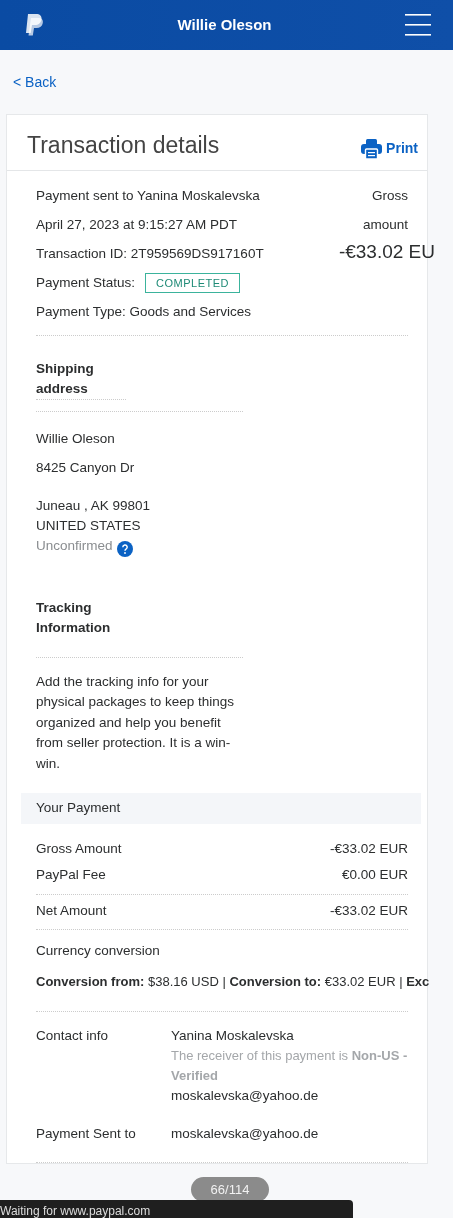 Image resolution: width=453 pixels, height=1218 pixels. What do you see at coordinates (176, 1209) in the screenshot?
I see `status-bar: Waiting for www.paypal.com` at bounding box center [176, 1209].